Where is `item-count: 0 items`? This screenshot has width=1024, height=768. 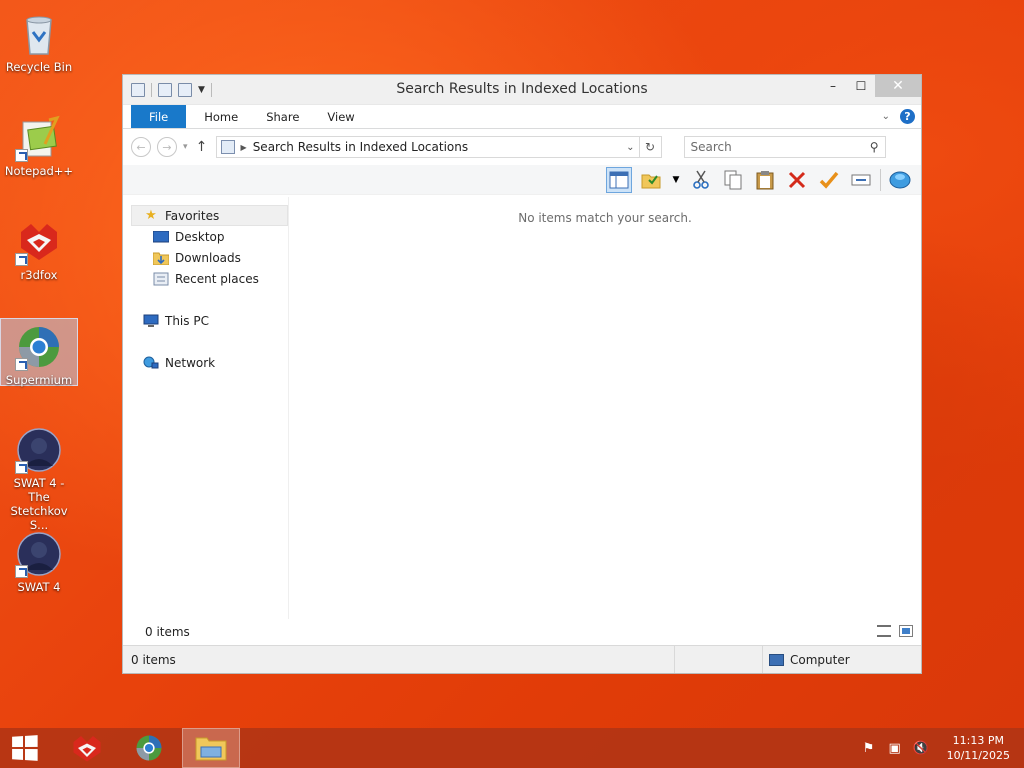
item-count: 0 items is located at coordinates (167, 632).